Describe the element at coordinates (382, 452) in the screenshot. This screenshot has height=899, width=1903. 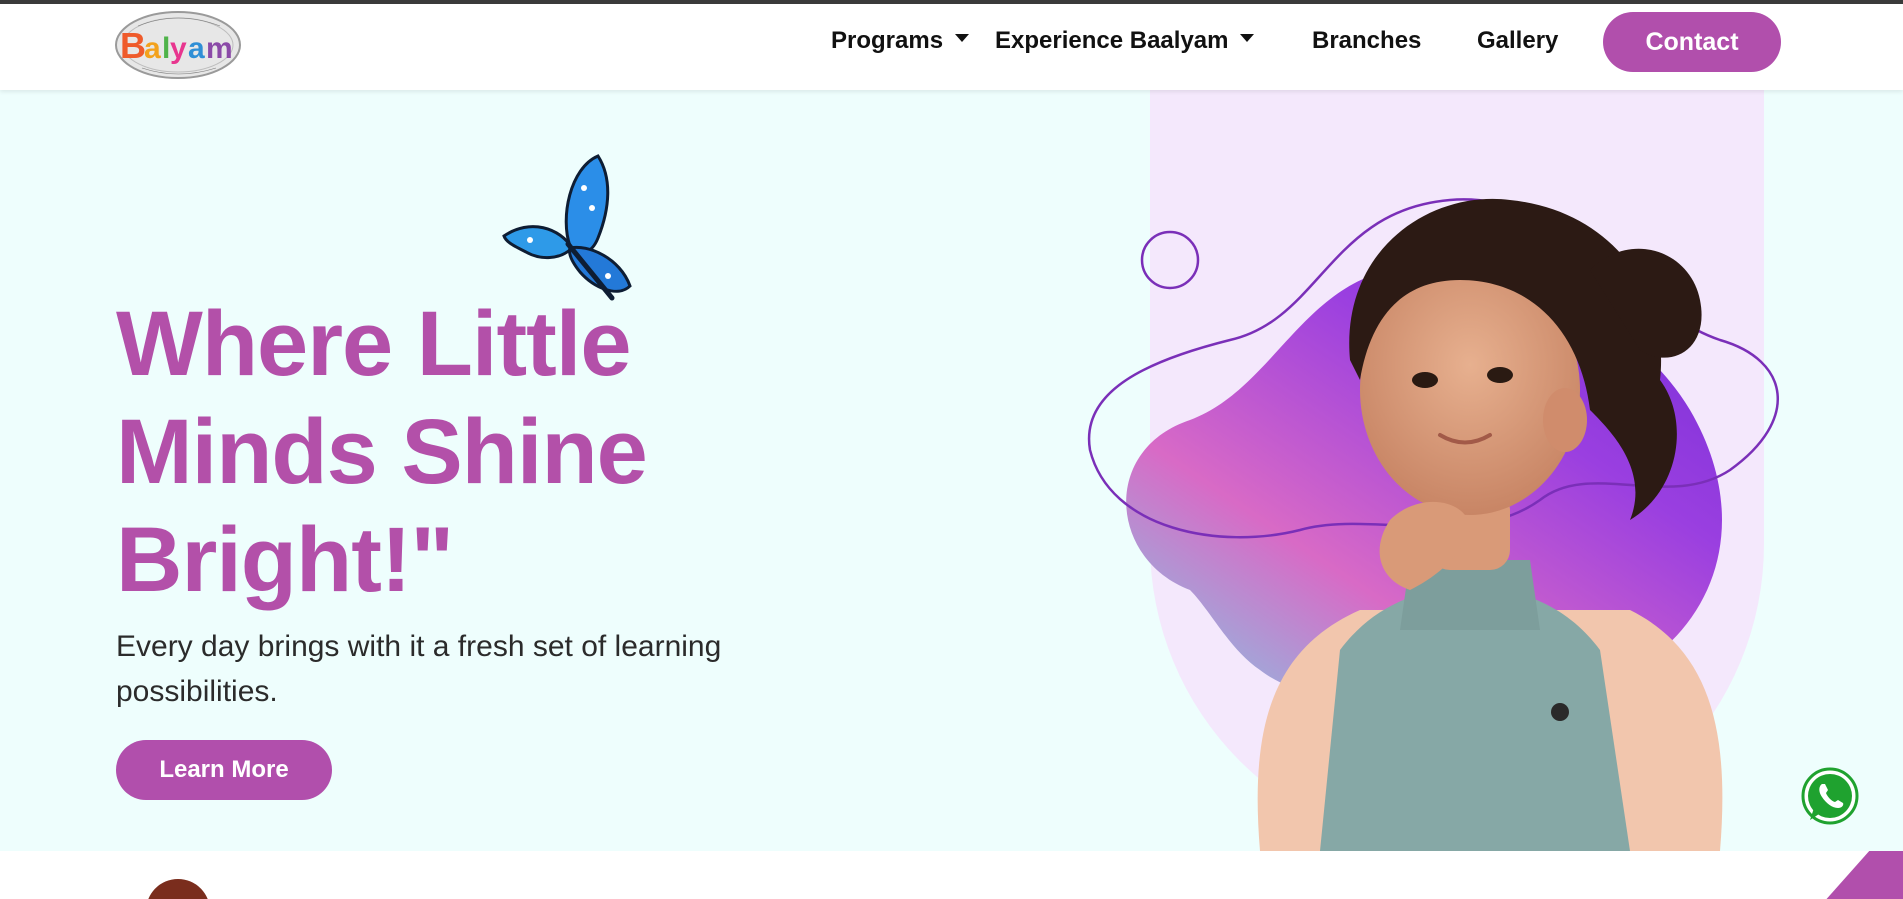
I see `hero-title-line-2: Minds Shine` at that location.